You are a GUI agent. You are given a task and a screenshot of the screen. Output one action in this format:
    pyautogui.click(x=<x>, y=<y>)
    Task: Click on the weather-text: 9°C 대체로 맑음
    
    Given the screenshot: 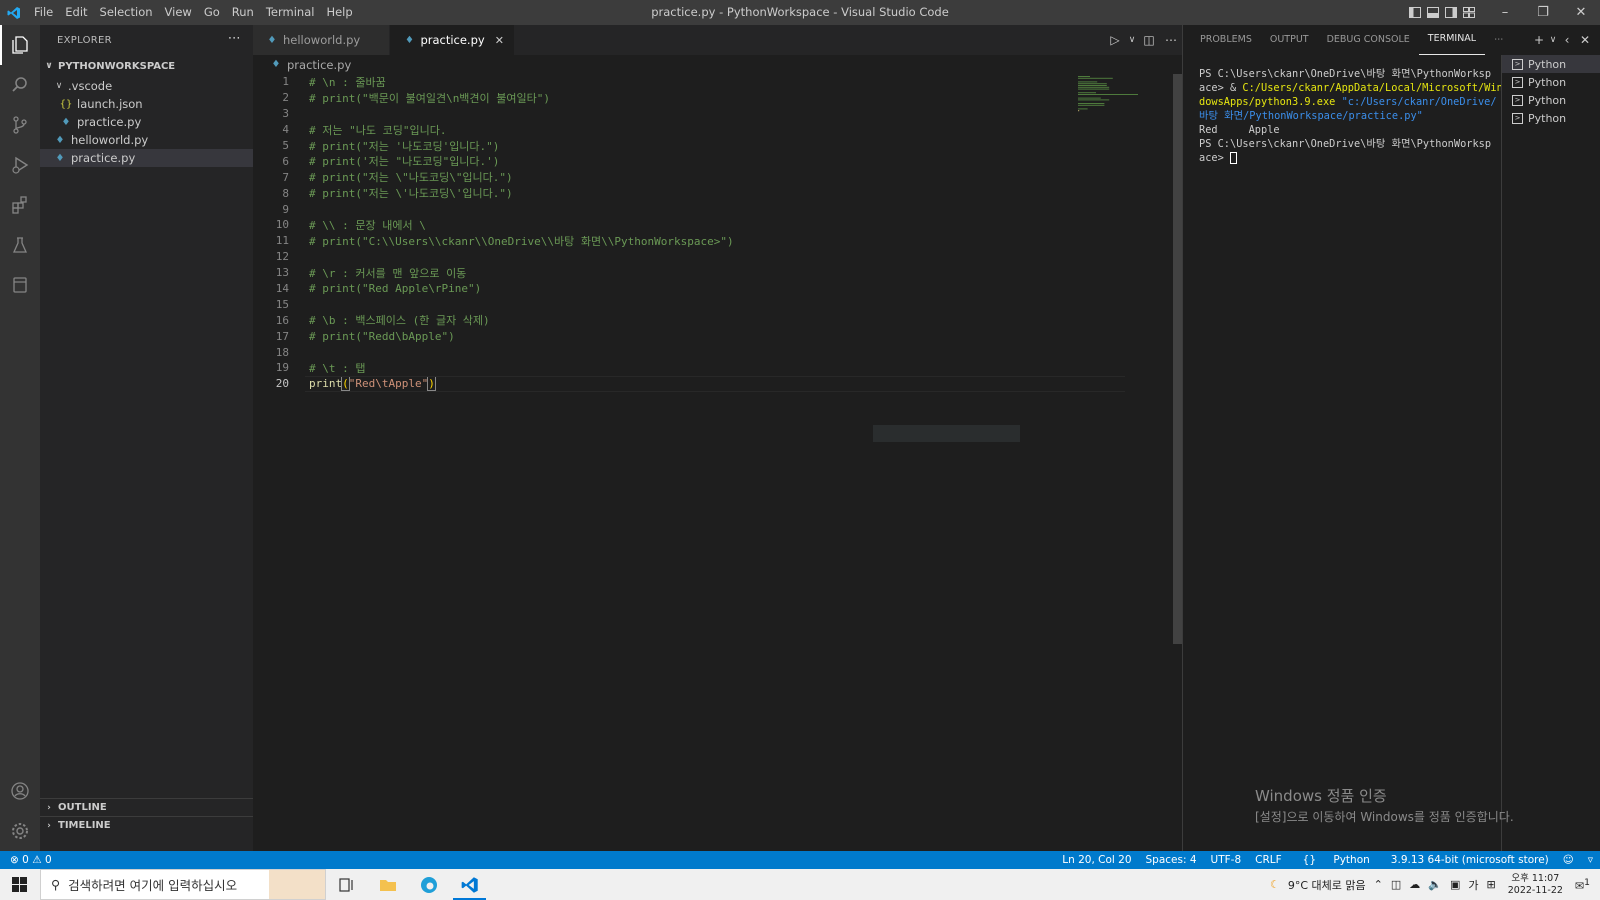 What is the action you would take?
    pyautogui.click(x=1327, y=885)
    